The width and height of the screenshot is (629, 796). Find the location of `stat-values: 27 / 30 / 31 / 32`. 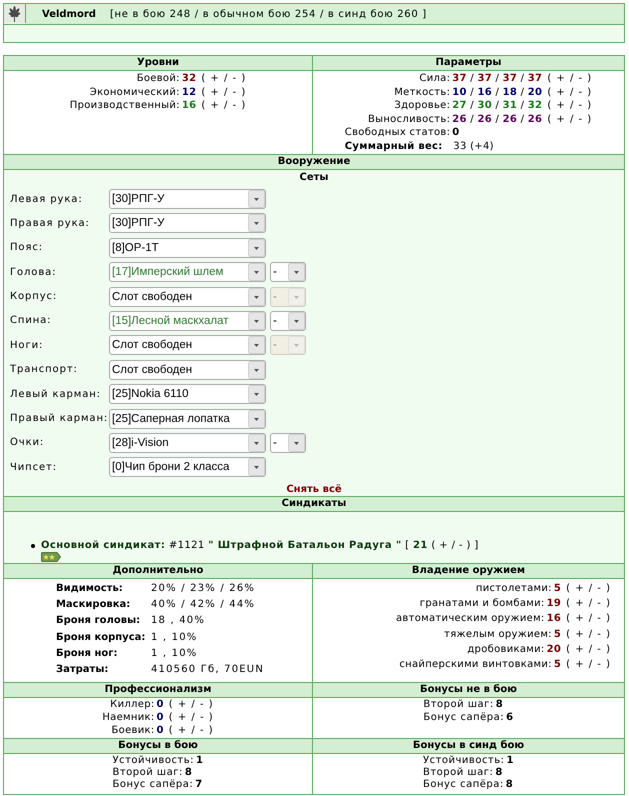

stat-values: 27 / 30 / 31 / 32 is located at coordinates (496, 106).